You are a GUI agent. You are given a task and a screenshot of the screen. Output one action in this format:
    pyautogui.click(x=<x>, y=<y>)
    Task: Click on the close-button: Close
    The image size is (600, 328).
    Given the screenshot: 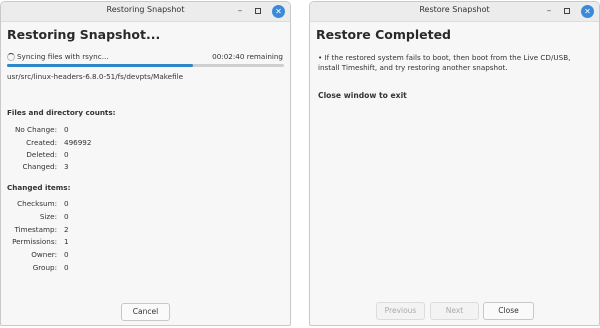 What is the action you would take?
    pyautogui.click(x=508, y=311)
    